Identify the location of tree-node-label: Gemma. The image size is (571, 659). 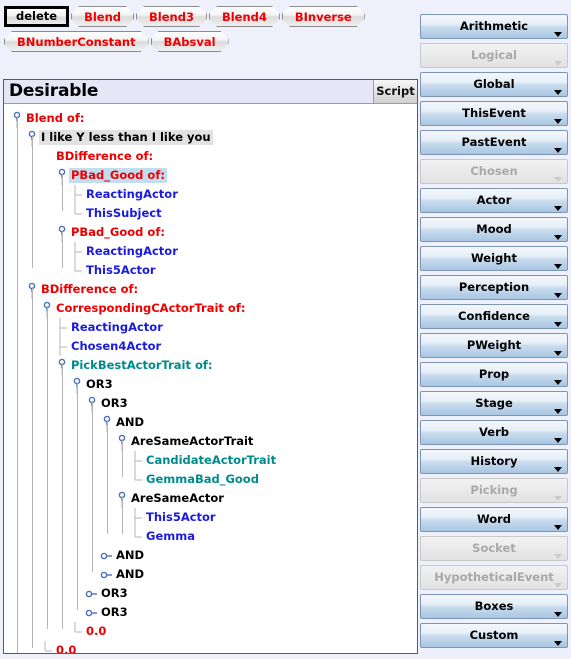
(170, 536).